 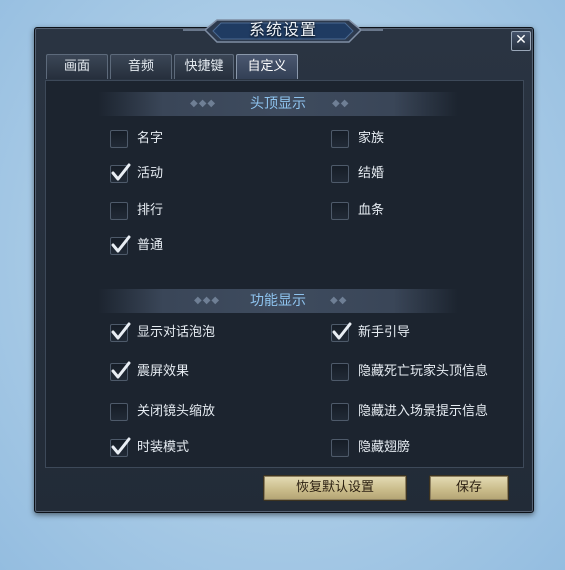 What do you see at coordinates (384, 332) in the screenshot?
I see `checkbox-label: 新手引导` at bounding box center [384, 332].